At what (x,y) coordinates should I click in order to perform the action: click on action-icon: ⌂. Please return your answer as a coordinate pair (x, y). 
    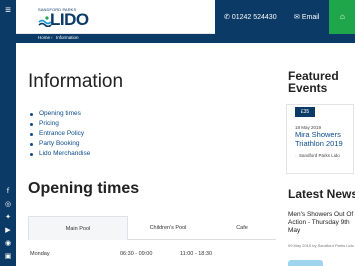
    Looking at the image, I should click on (342, 16).